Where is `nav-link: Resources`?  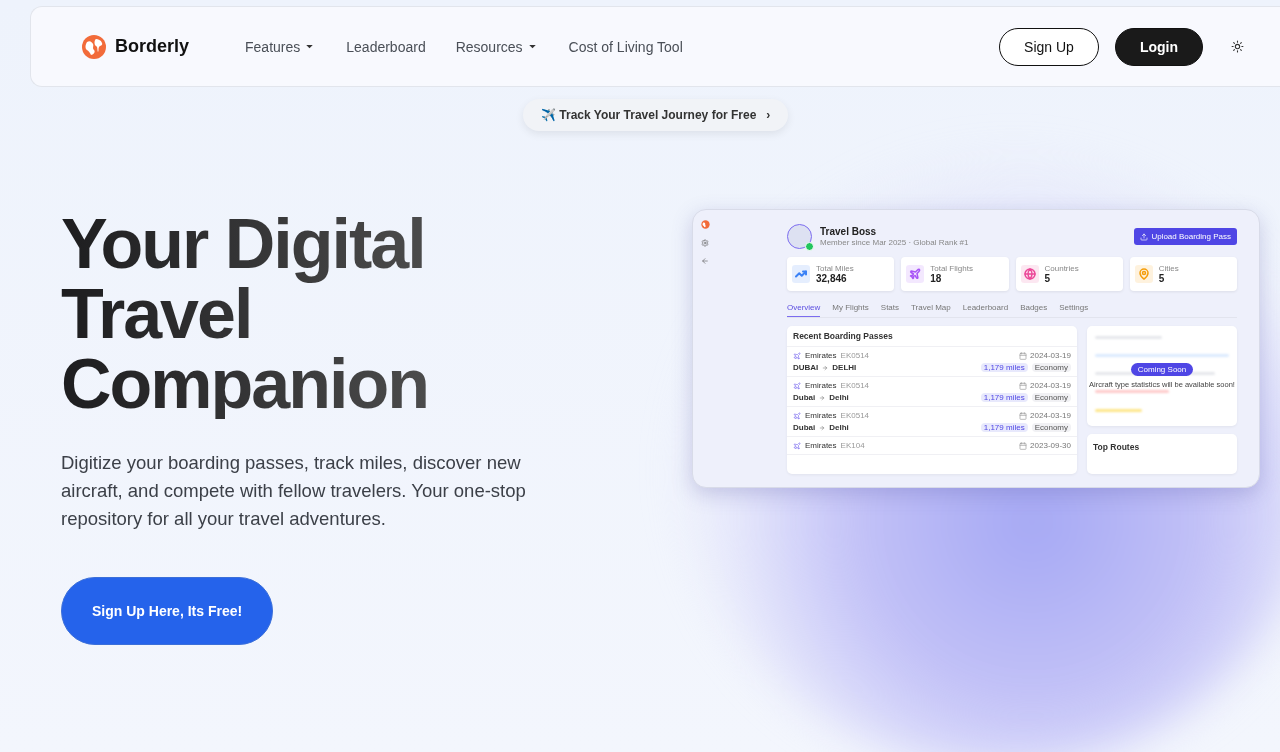
nav-link: Resources is located at coordinates (497, 46).